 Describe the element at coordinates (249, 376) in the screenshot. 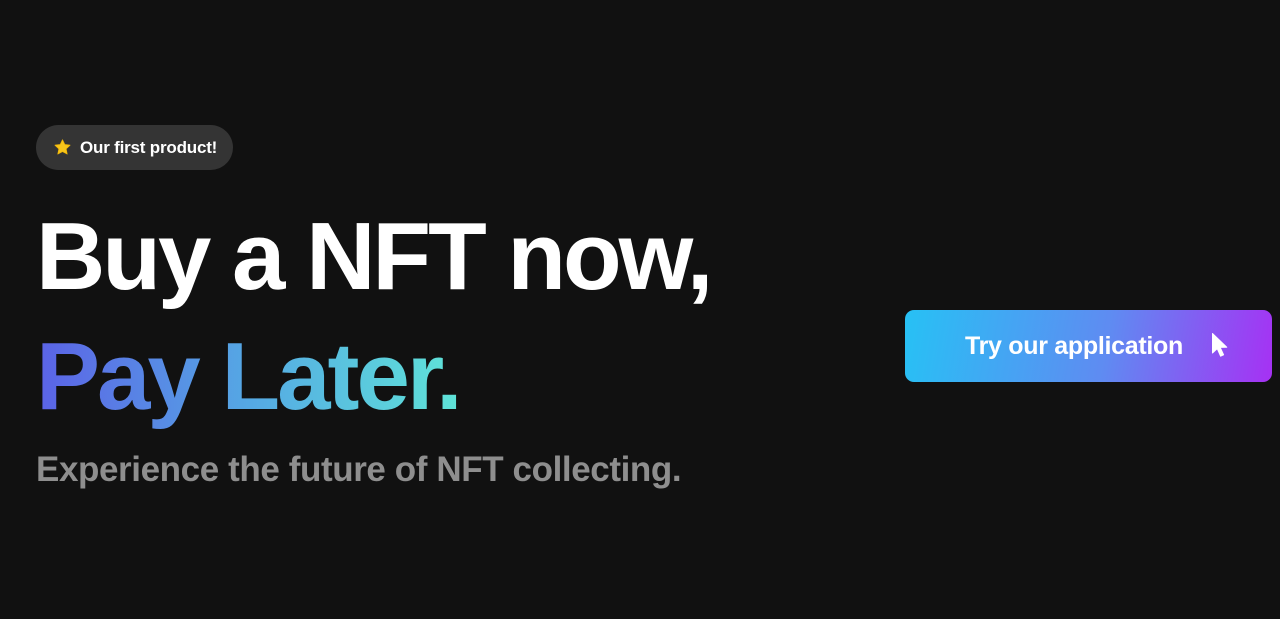

I see `hero-headline-accent: Pay Later.` at that location.